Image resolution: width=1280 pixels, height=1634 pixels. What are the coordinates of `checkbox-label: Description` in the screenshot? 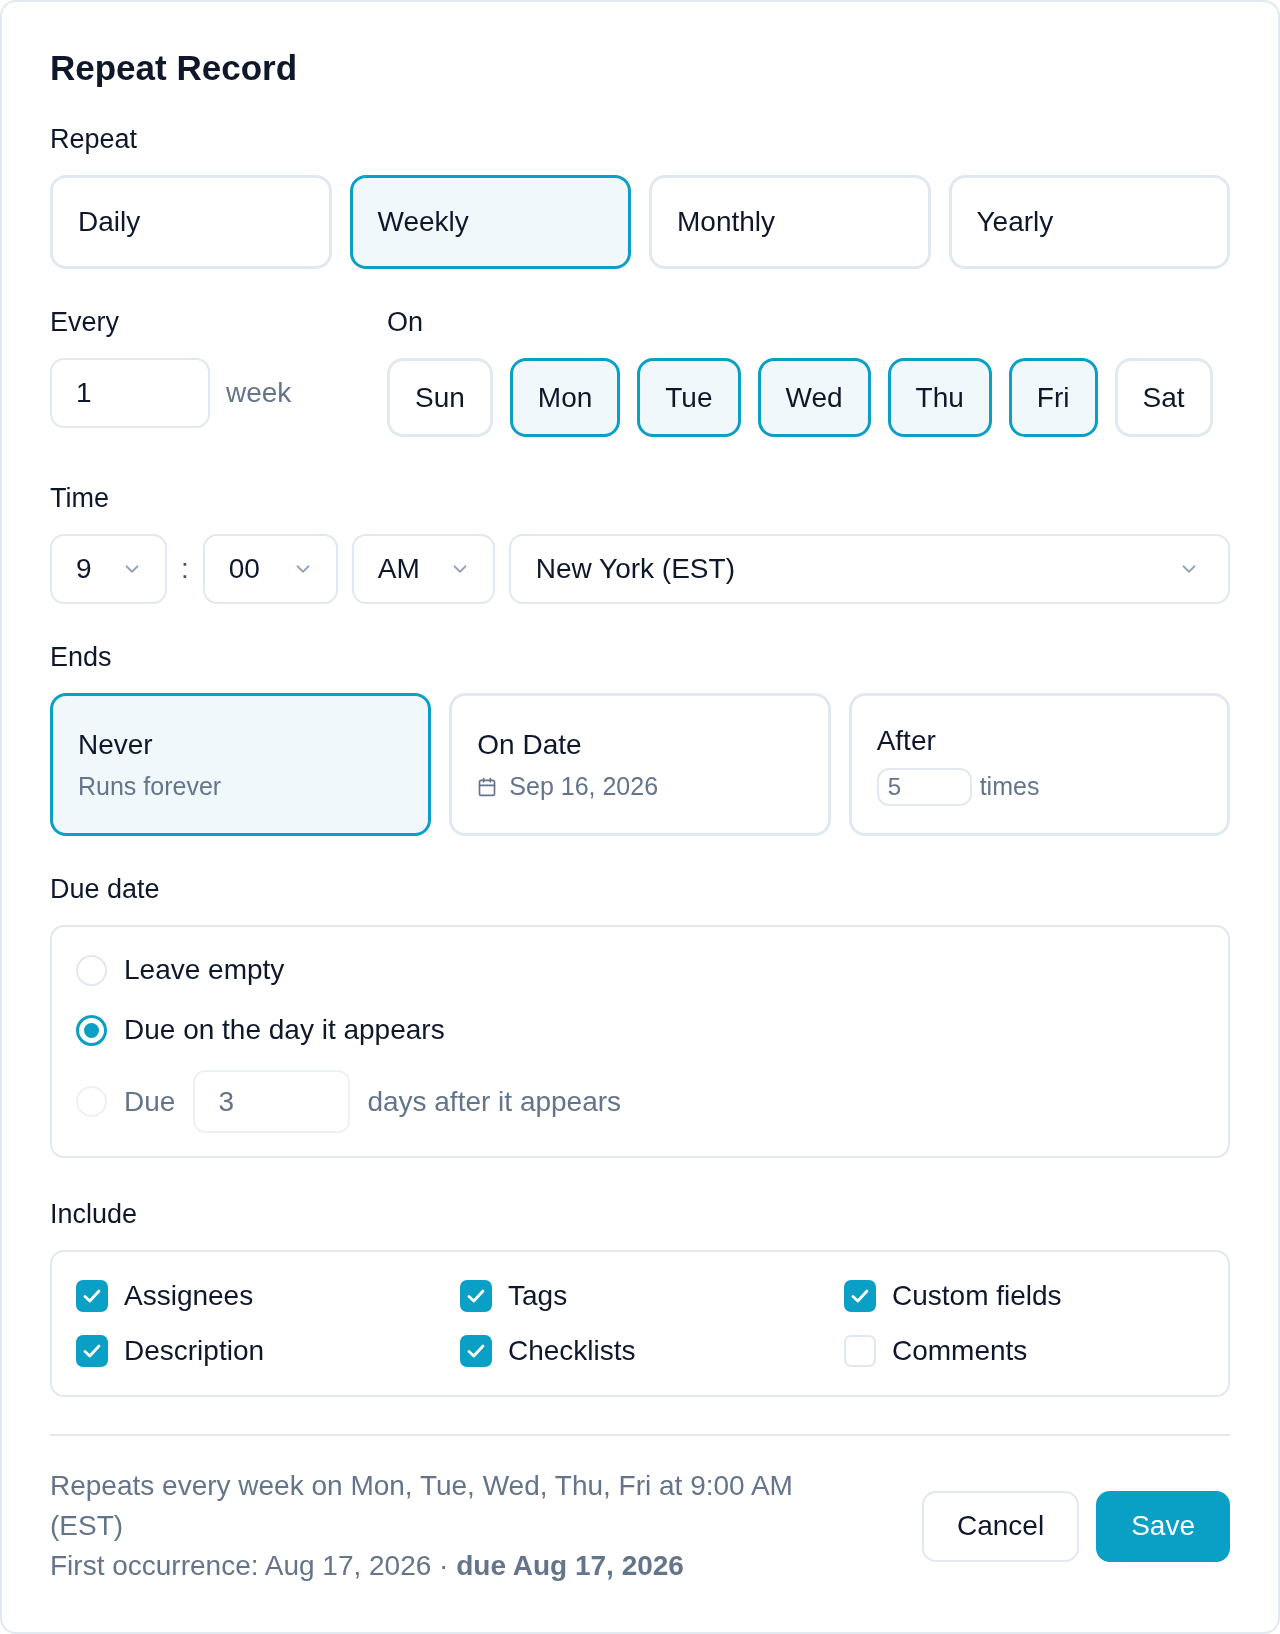 It's located at (194, 1351).